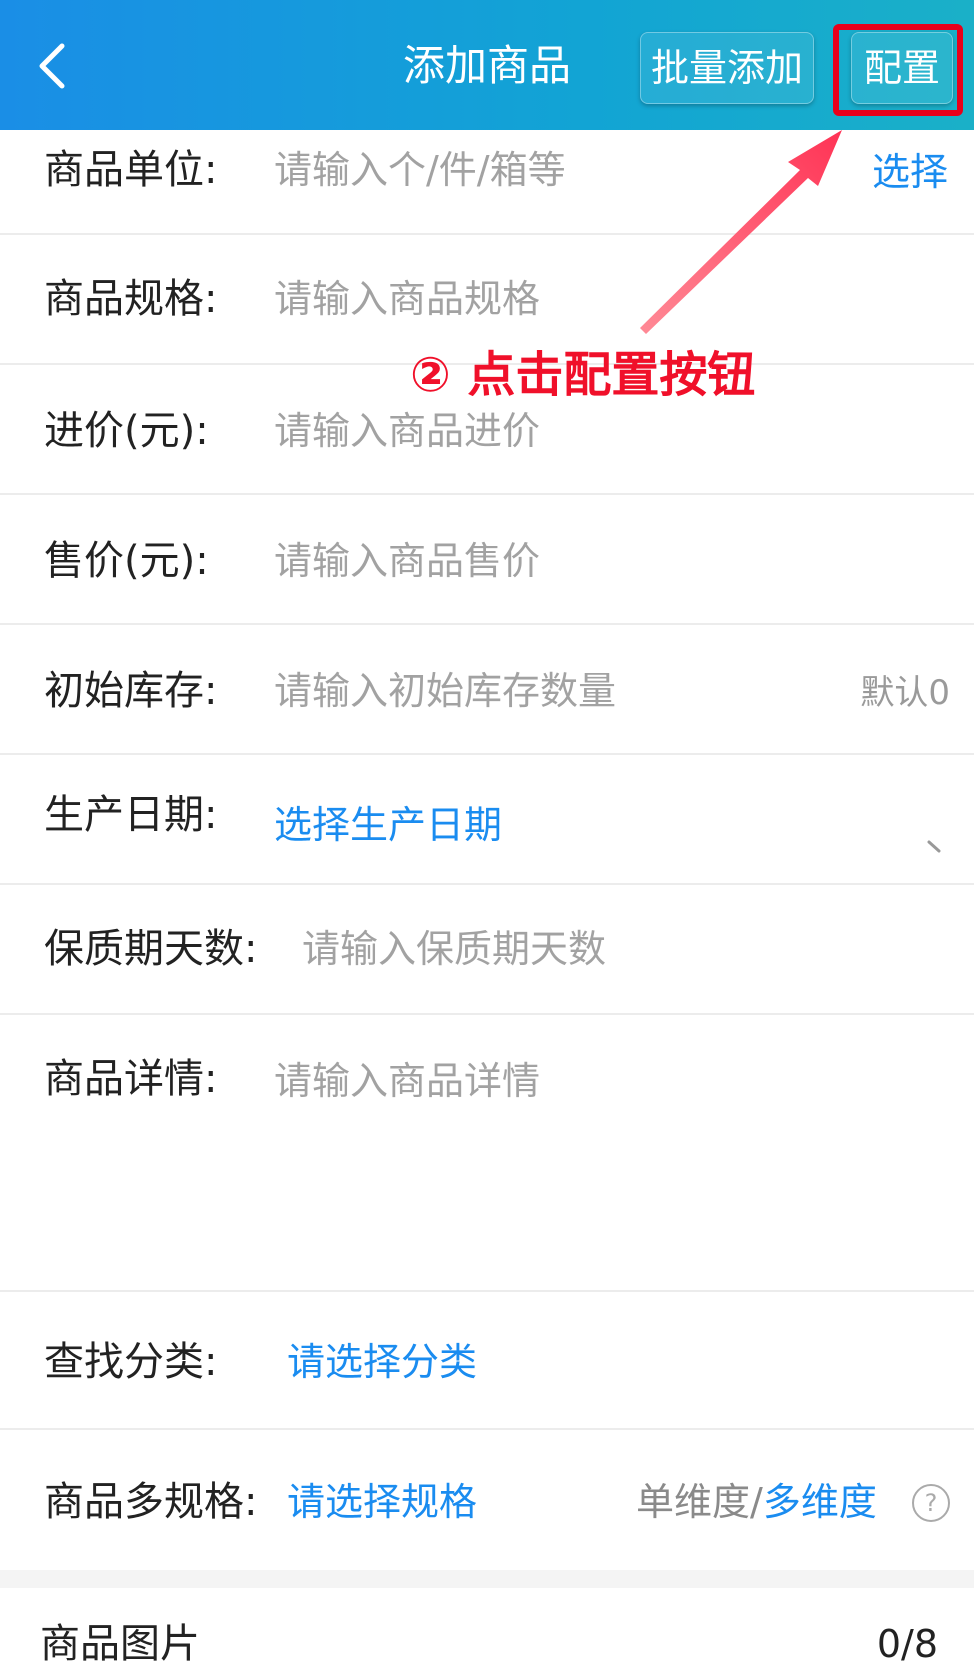  I want to click on shelf-life-row: 保质期天数: 请输入保质期天数, so click(487, 950).